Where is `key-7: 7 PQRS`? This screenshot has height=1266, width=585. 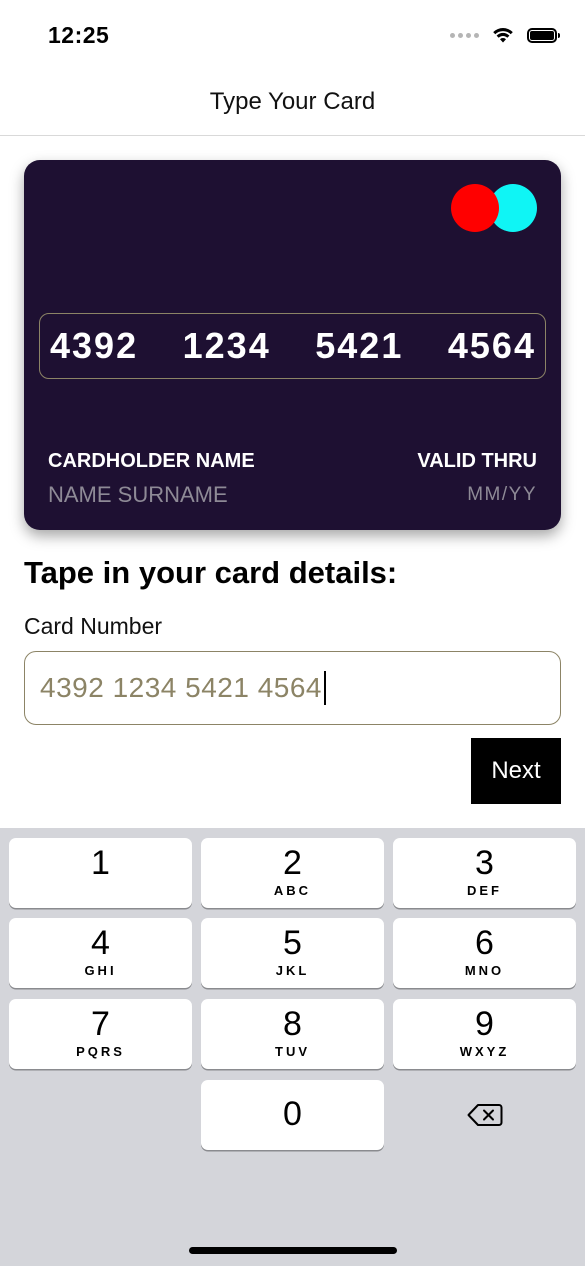 key-7: 7 PQRS is located at coordinates (100, 1034).